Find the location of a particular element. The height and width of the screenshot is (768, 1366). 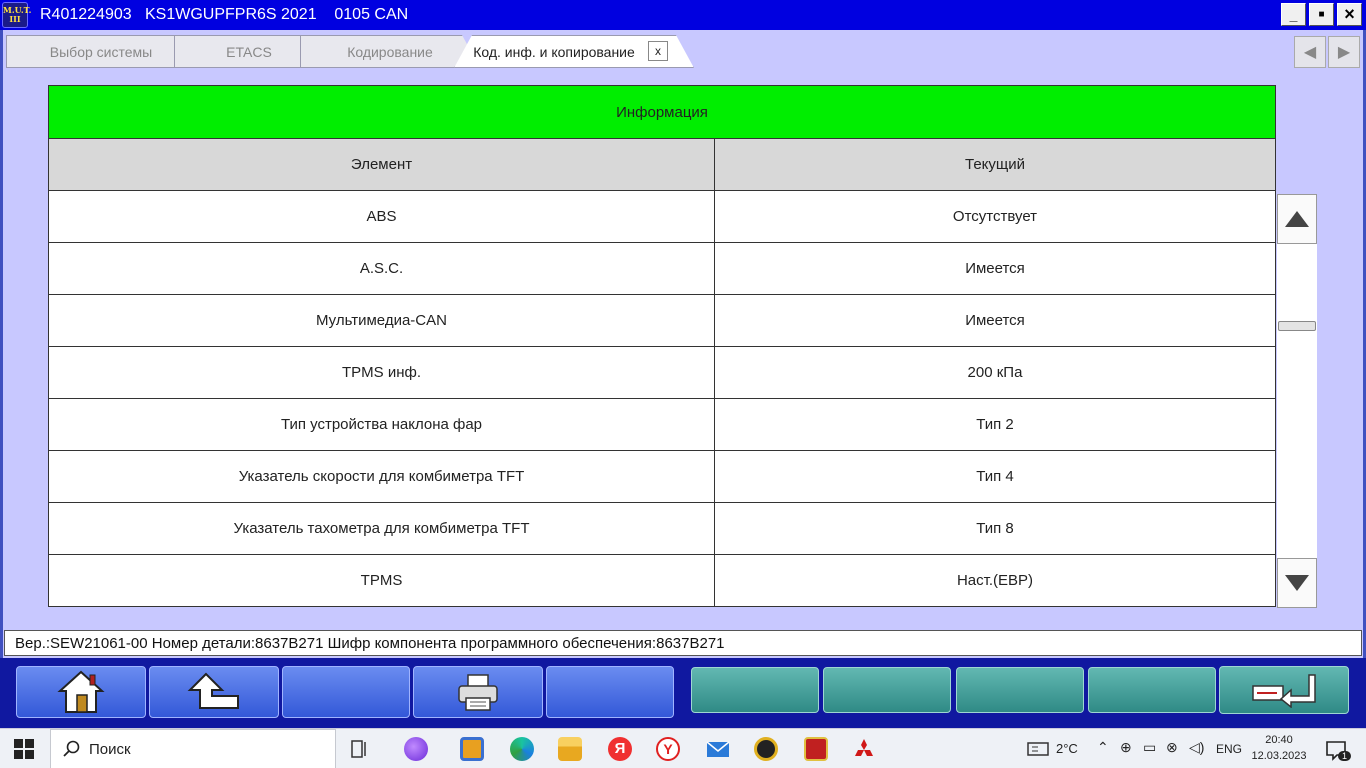

table-row: TPMS инф. 200 кПа is located at coordinates (662, 373).